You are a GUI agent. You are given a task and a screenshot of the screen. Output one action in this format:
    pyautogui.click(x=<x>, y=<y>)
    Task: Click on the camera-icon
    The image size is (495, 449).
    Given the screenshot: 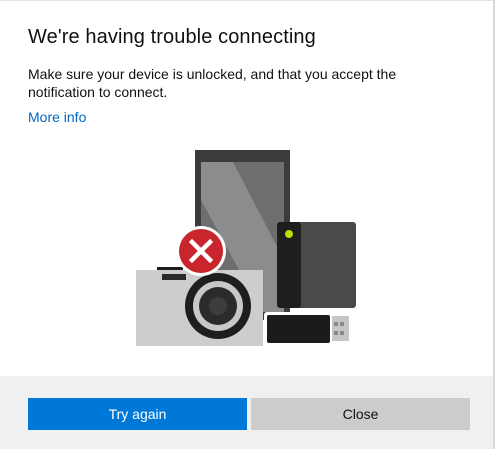 What is the action you would take?
    pyautogui.click(x=199, y=306)
    